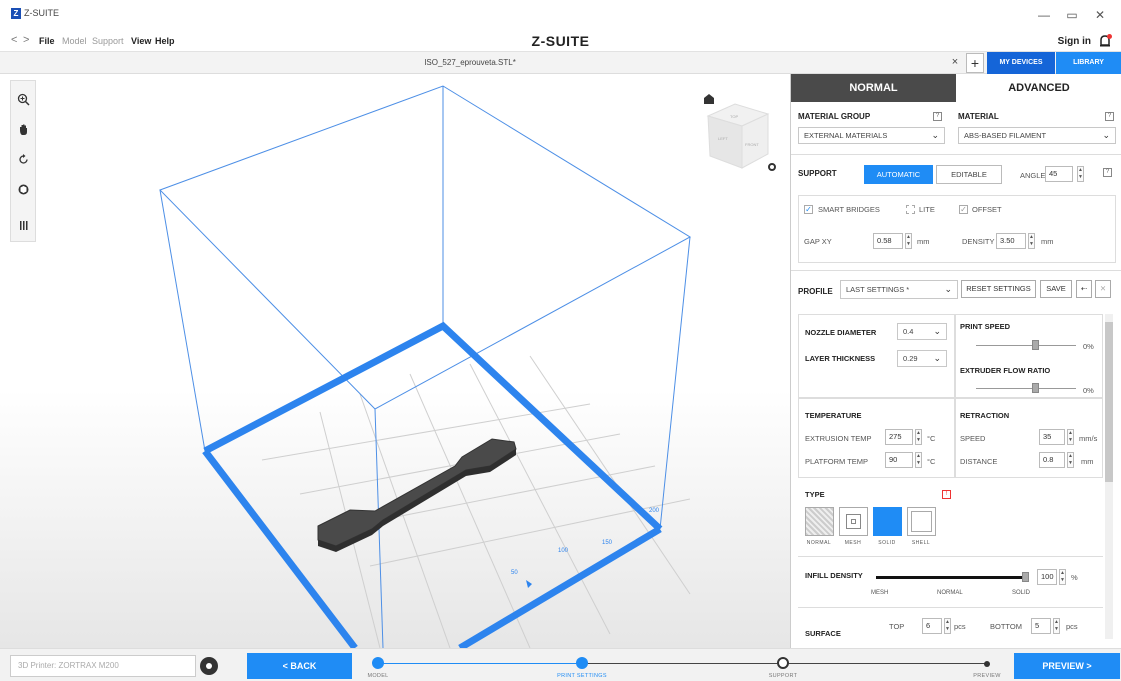 This screenshot has height=681, width=1121. I want to click on app-logo-icon: Z, so click(16, 13).